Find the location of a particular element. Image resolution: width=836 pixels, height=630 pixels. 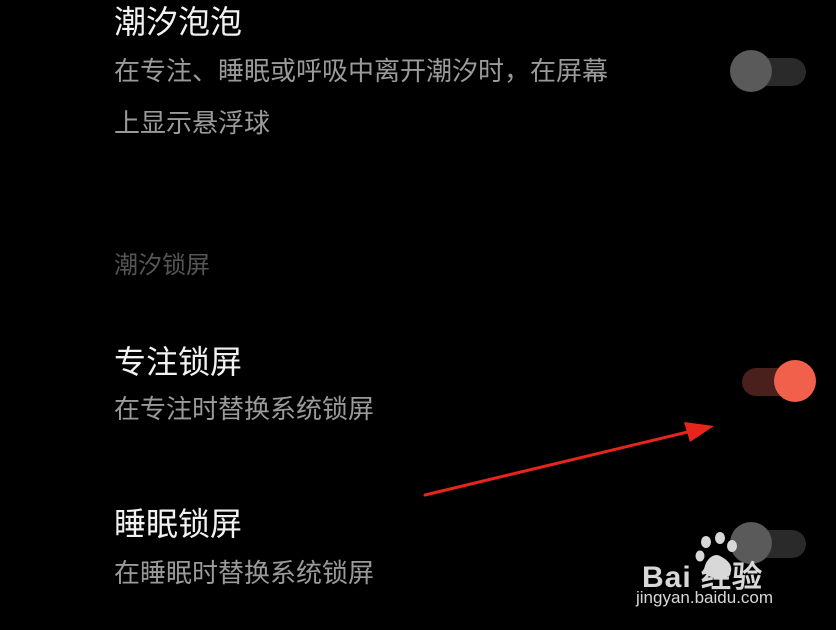

focus-lockscreen-title: 专注锁屏 is located at coordinates (178, 362).